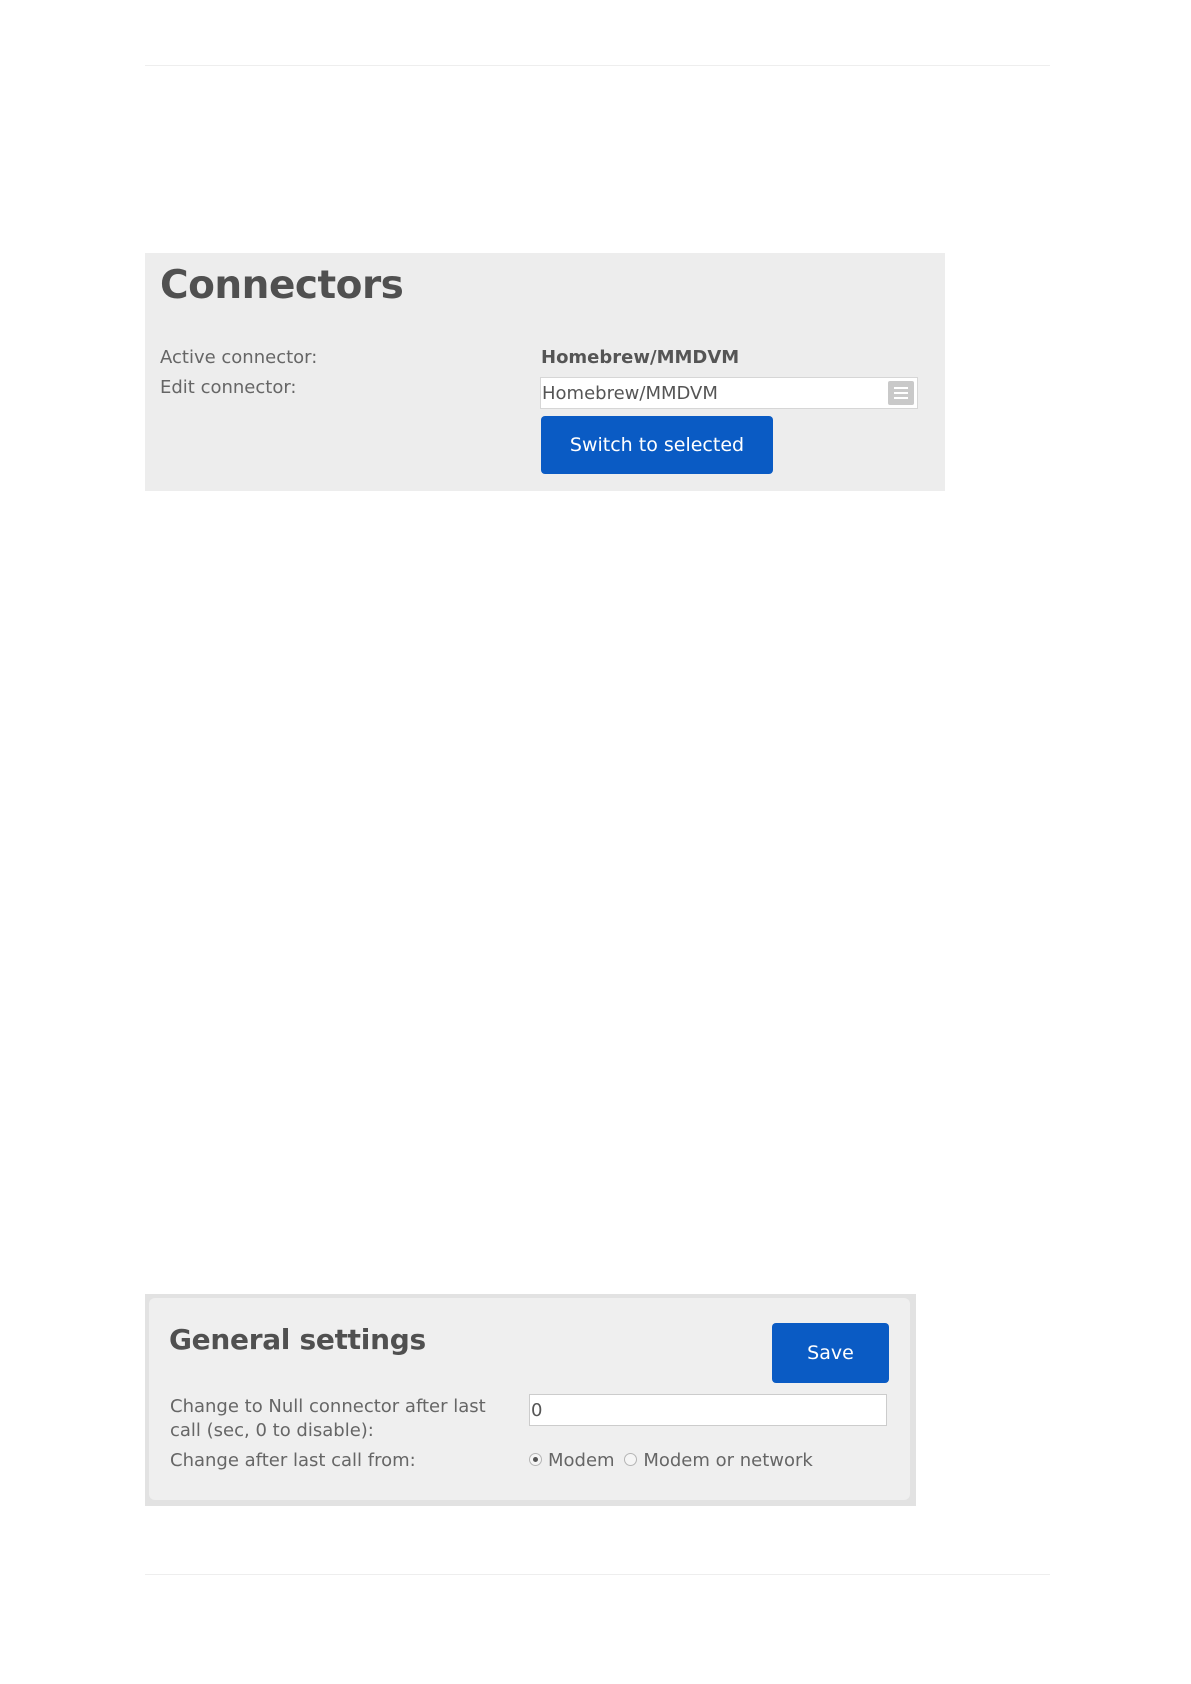 The height and width of the screenshot is (1684, 1191). What do you see at coordinates (282, 285) in the screenshot?
I see `connectors-title: Connectors` at bounding box center [282, 285].